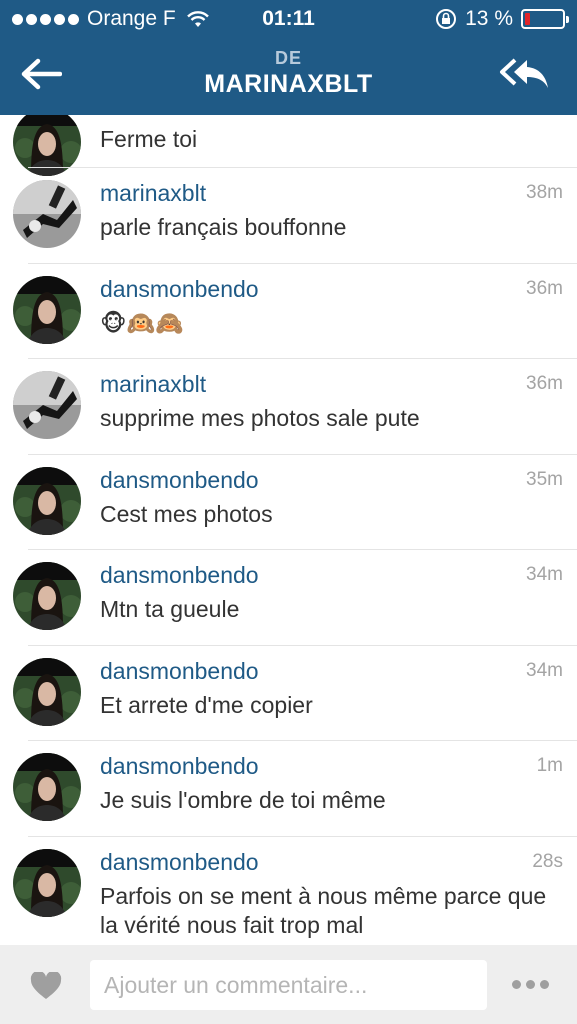 The image size is (577, 1024). What do you see at coordinates (549, 765) in the screenshot?
I see `message-timestamp: 1m` at bounding box center [549, 765].